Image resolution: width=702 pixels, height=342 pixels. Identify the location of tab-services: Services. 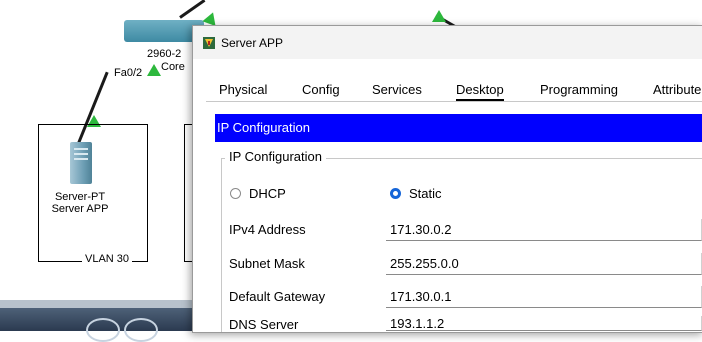
(397, 89).